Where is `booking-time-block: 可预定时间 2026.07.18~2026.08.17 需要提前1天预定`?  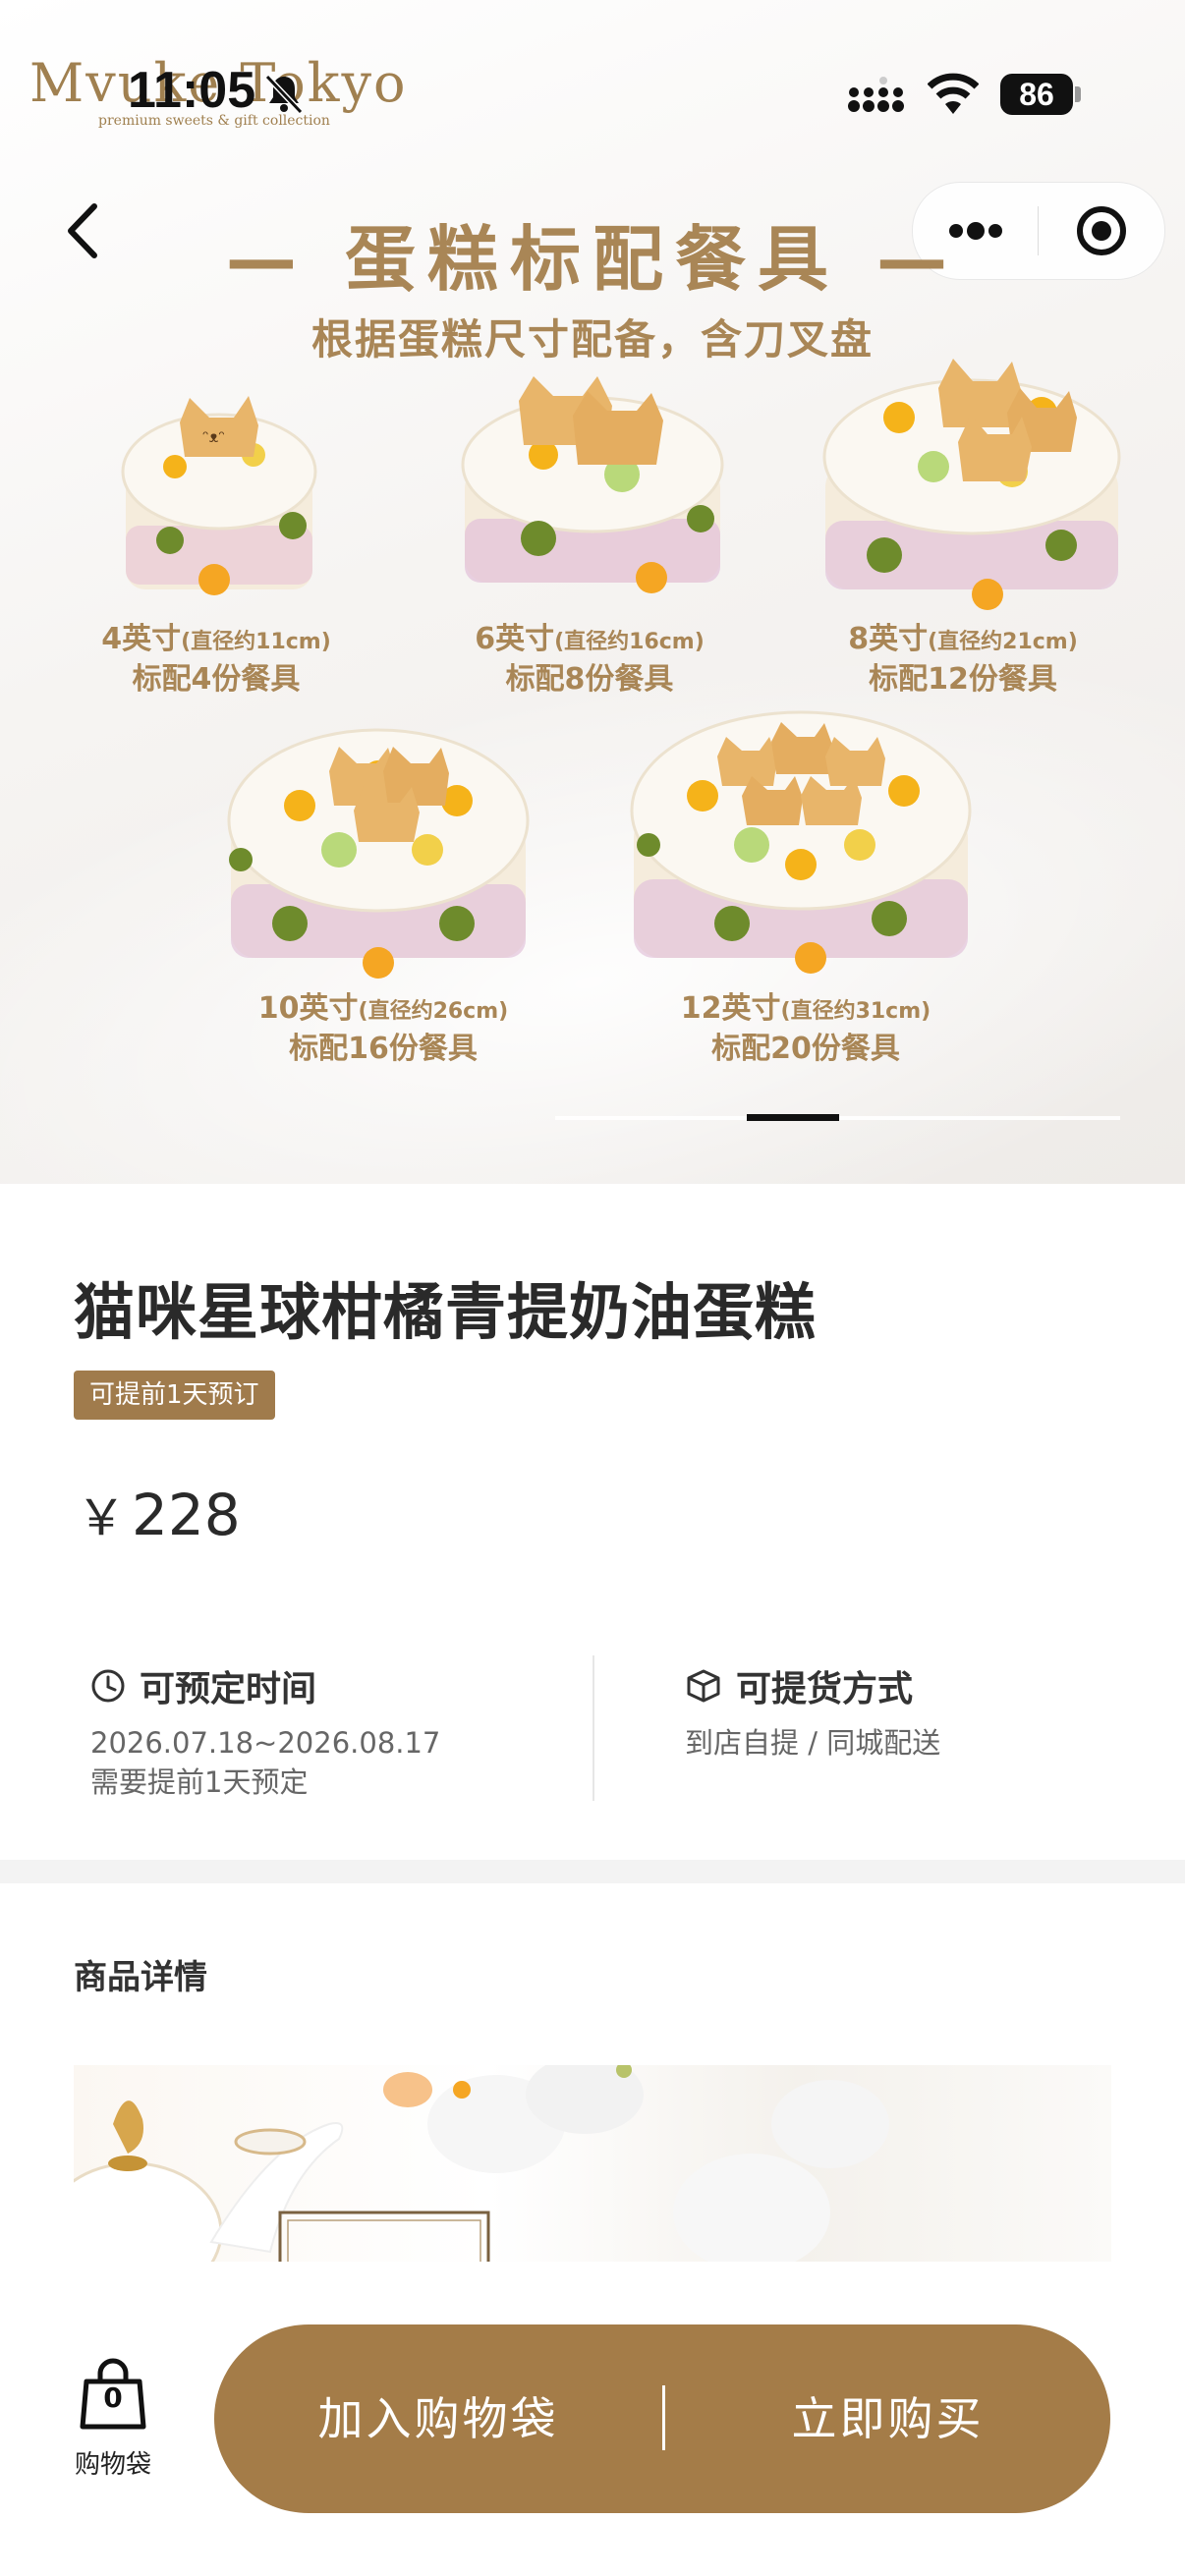 booking-time-block: 可预定时间 2026.07.18~2026.08.17 需要提前1天预定 is located at coordinates (265, 1731).